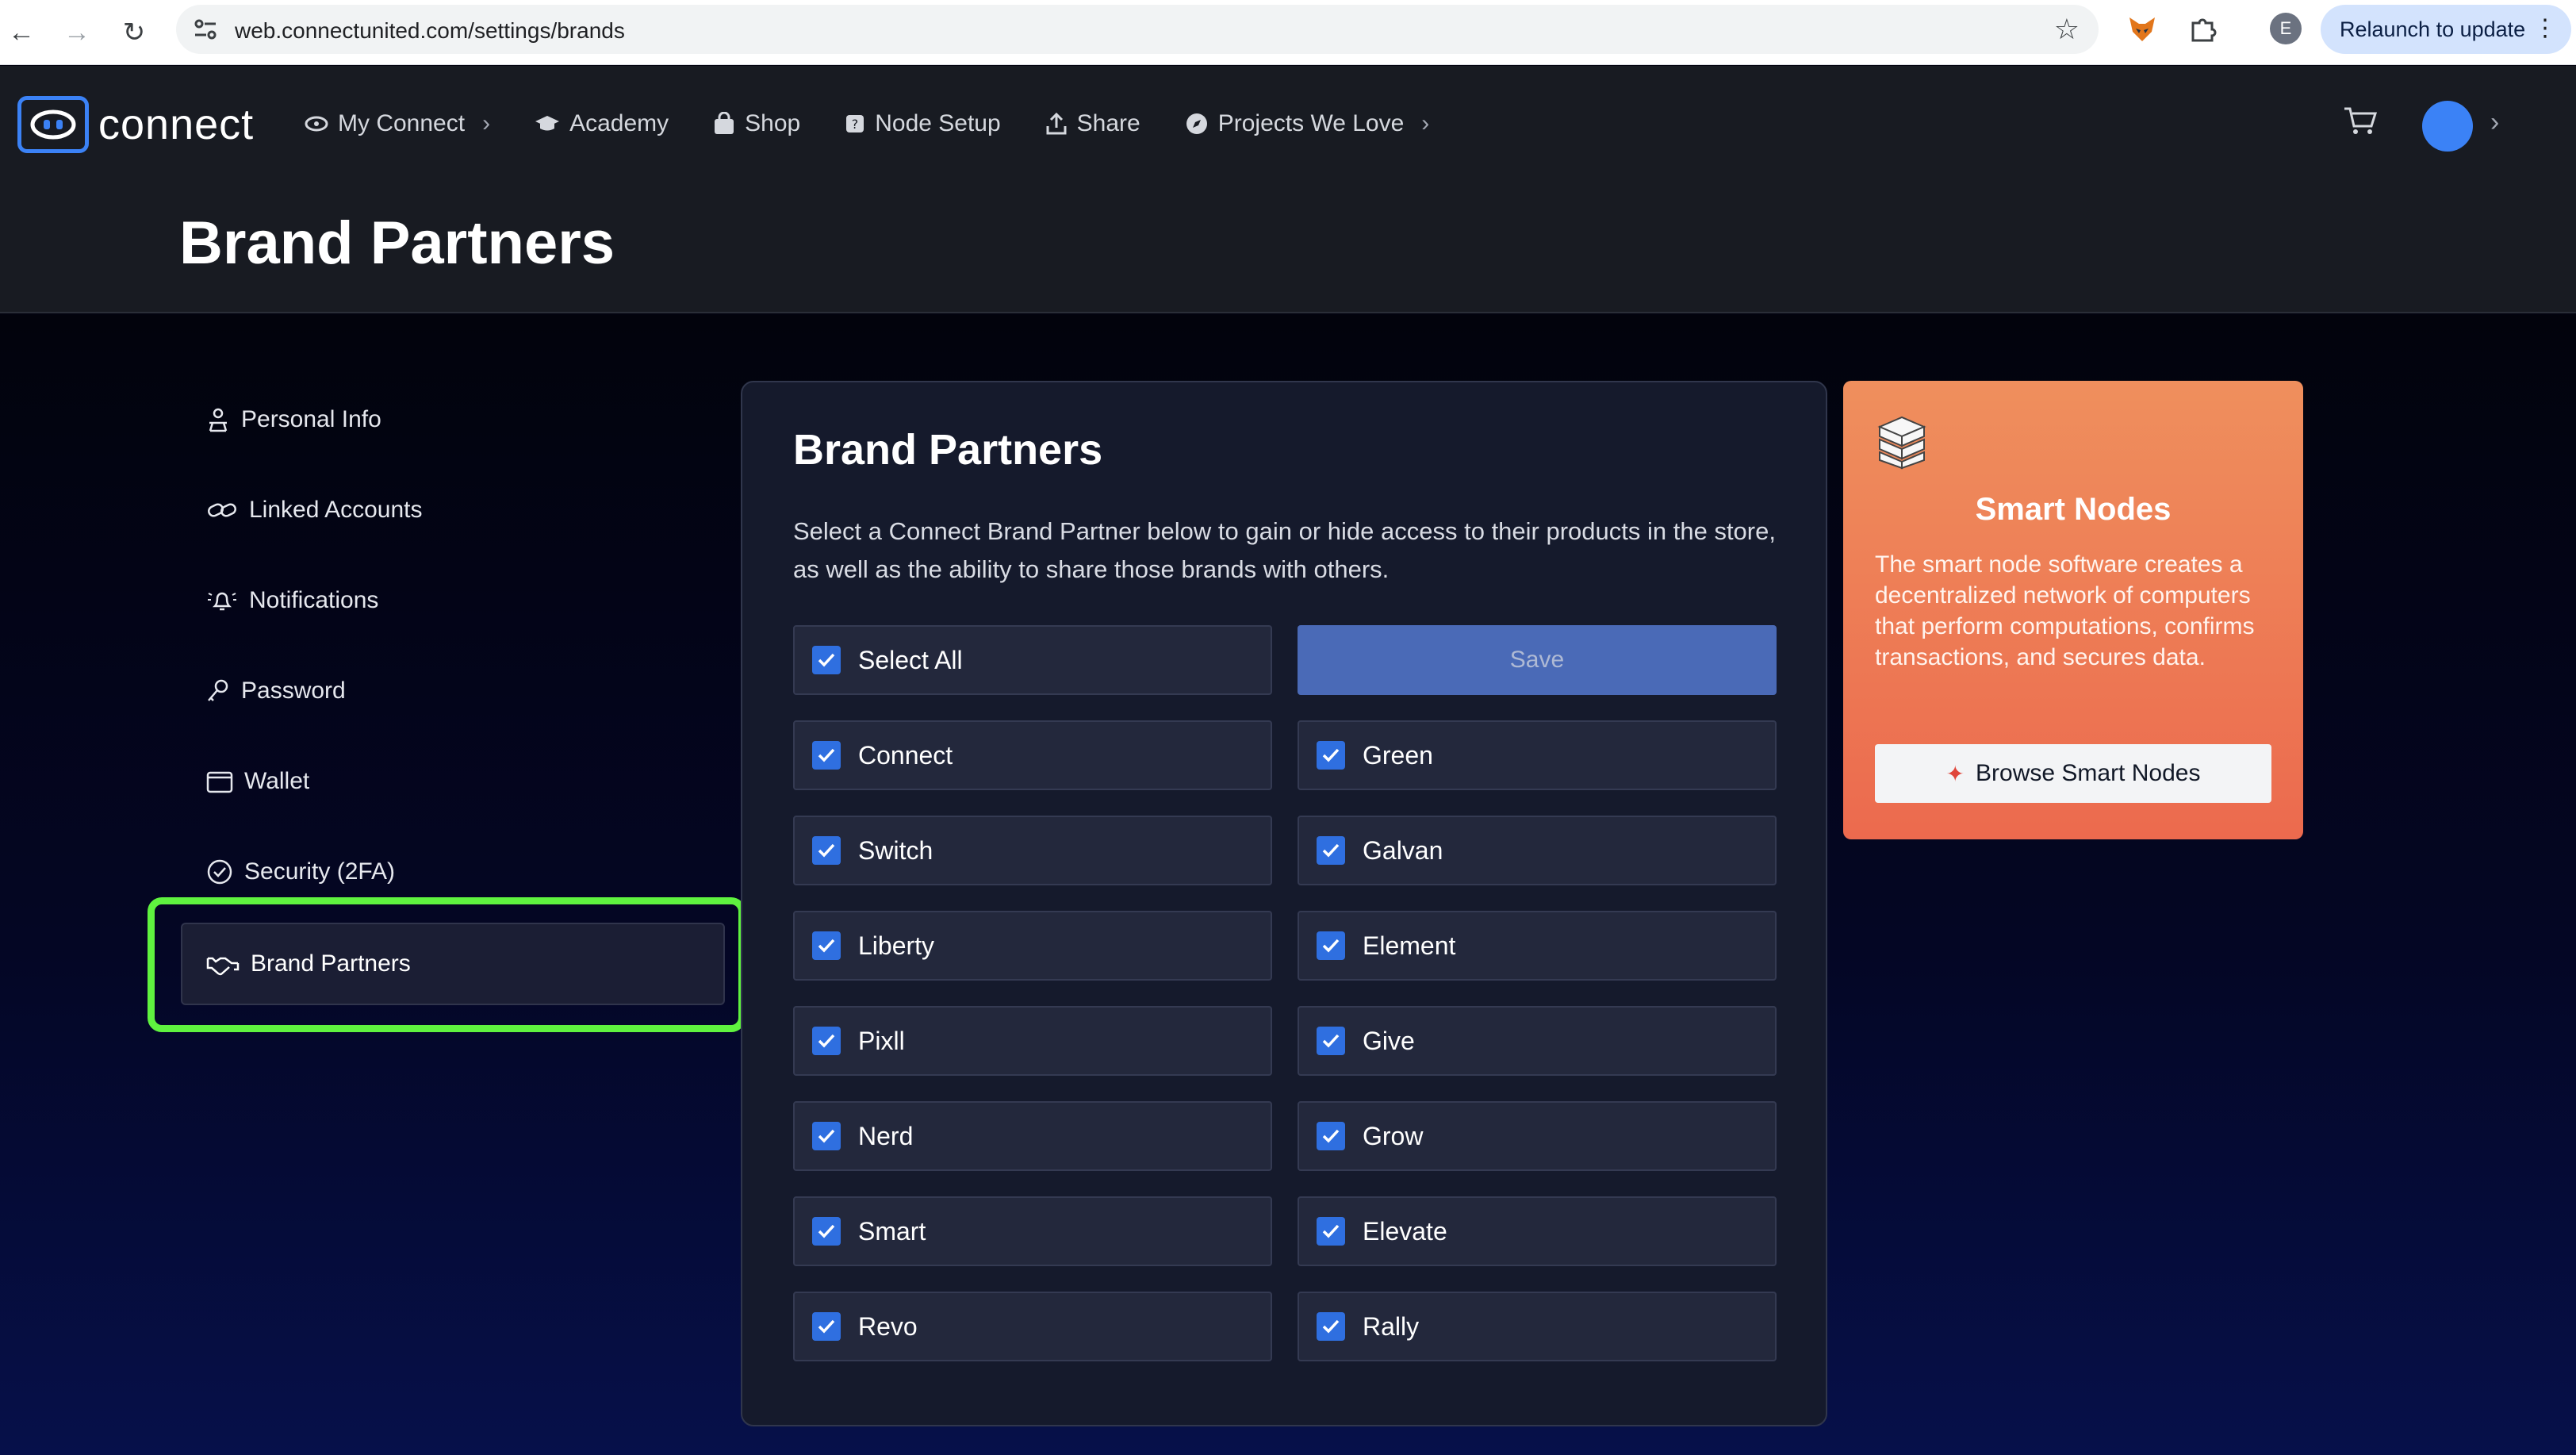 This screenshot has width=2576, height=1455. I want to click on sidebar-item-label: Linked Accounts, so click(336, 510).